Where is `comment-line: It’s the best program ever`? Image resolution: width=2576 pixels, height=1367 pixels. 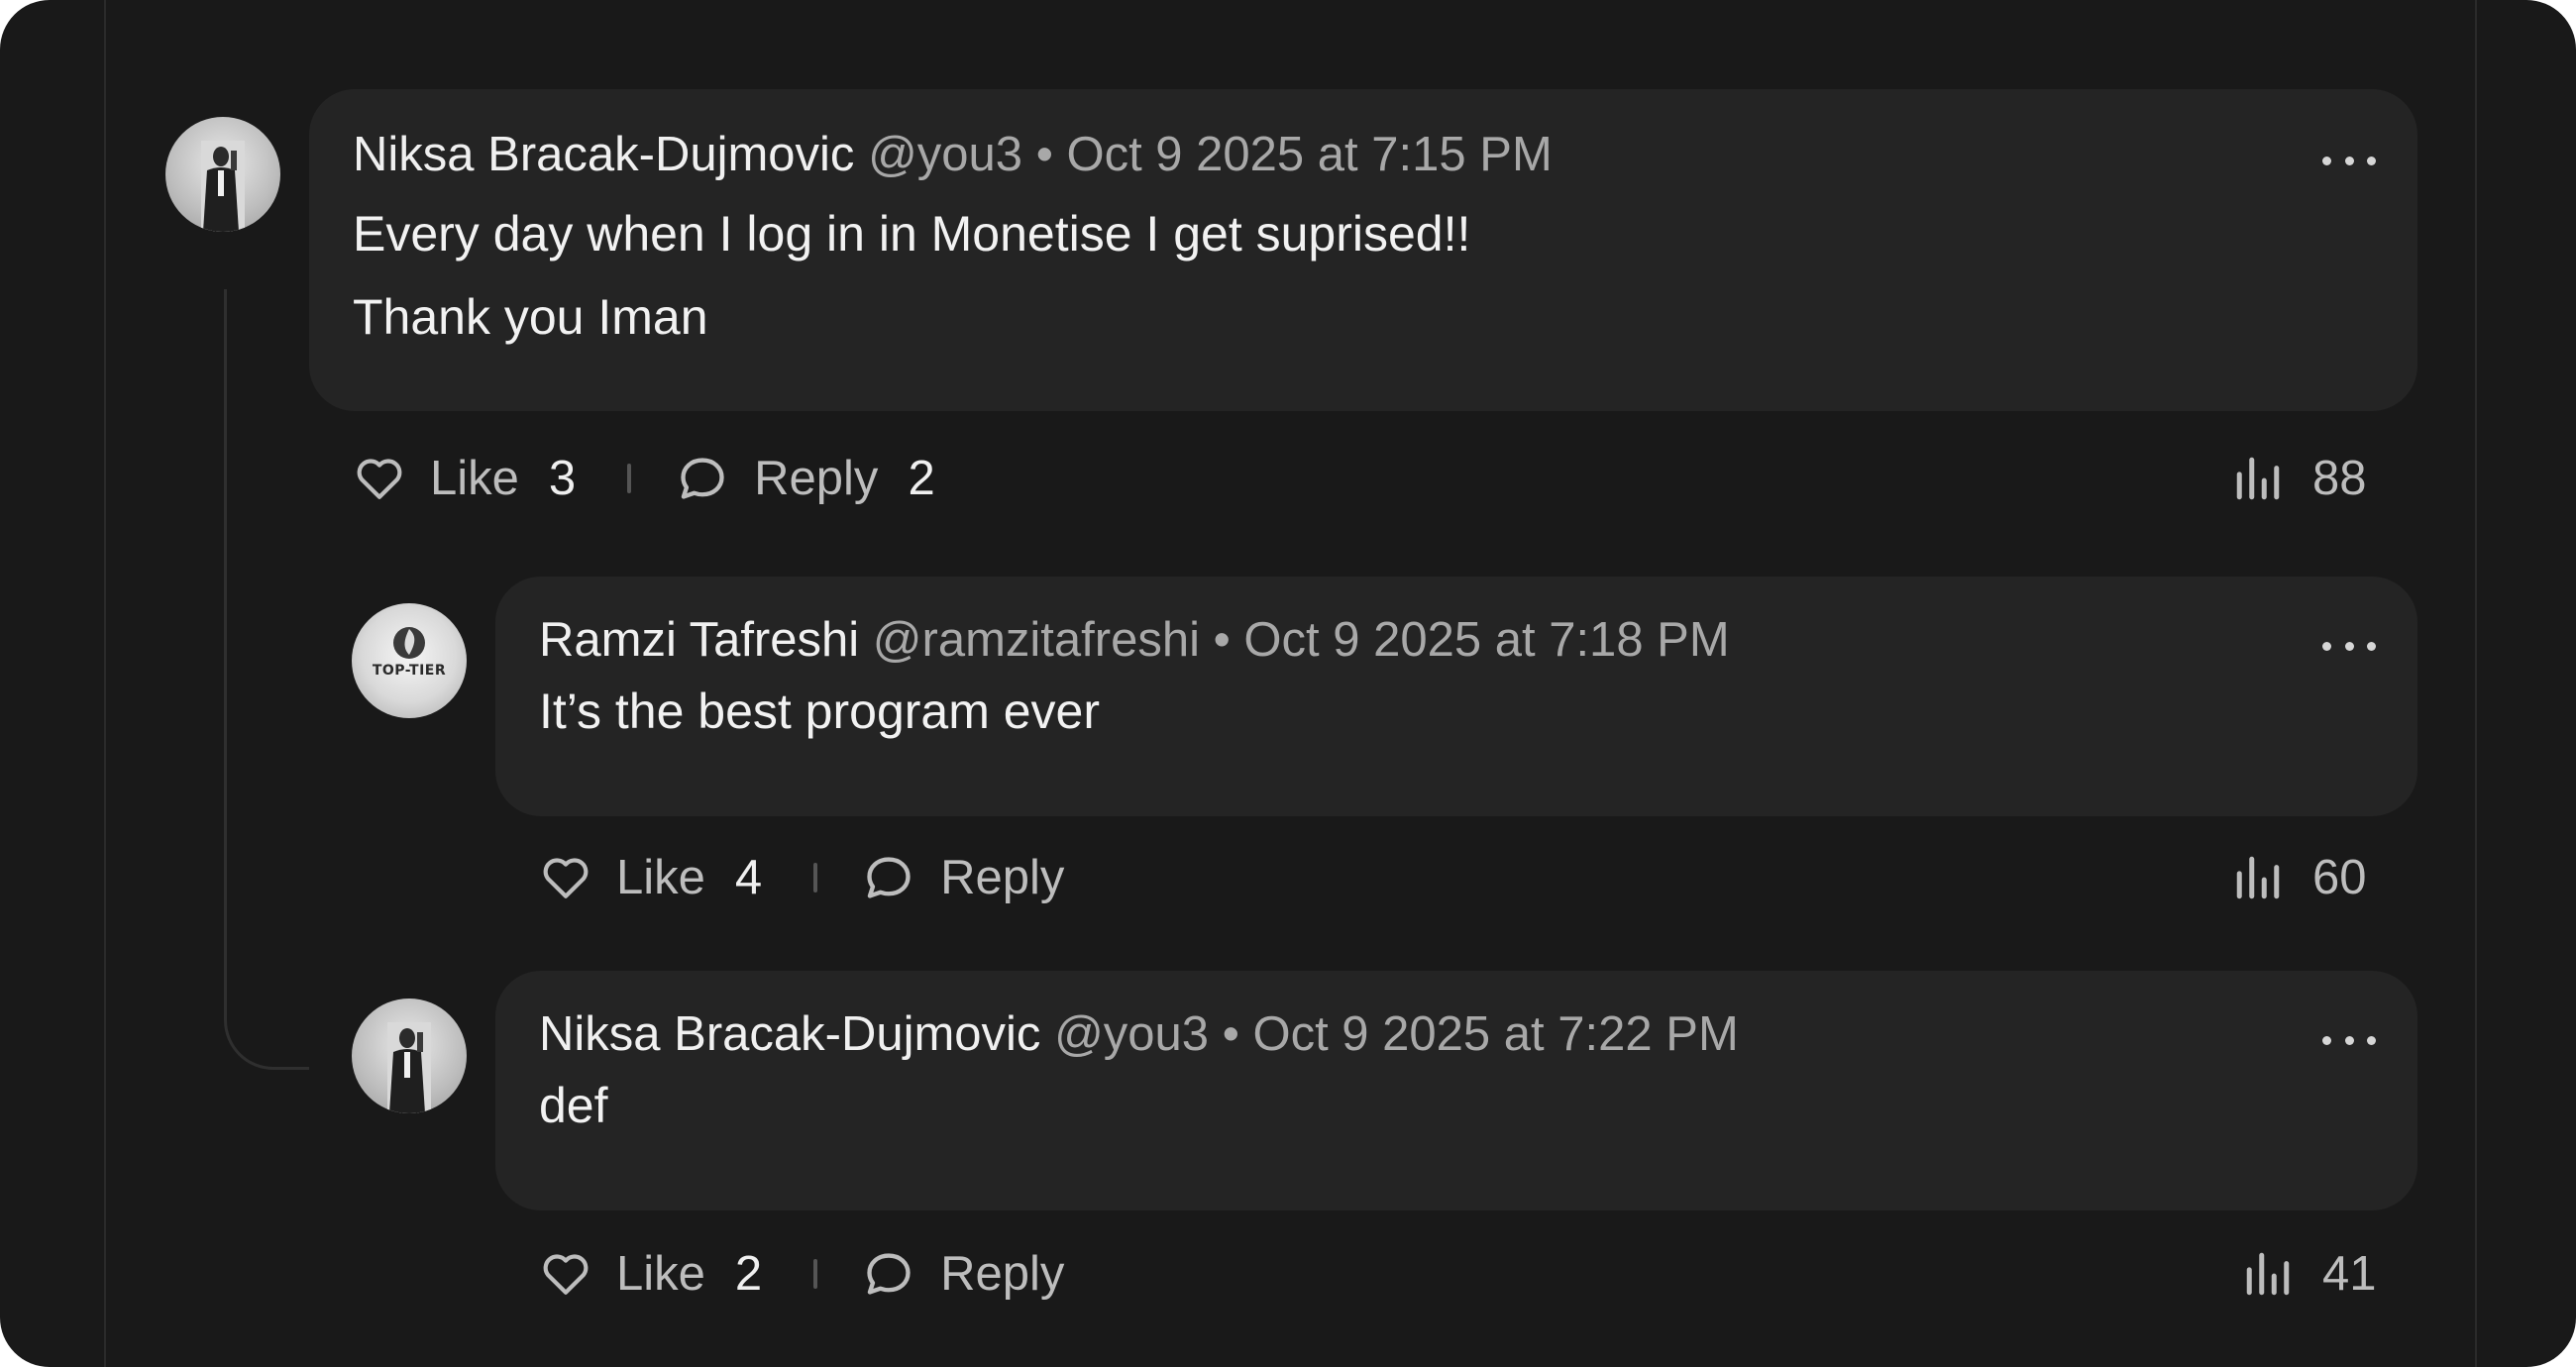 comment-line: It’s the best program ever is located at coordinates (820, 711).